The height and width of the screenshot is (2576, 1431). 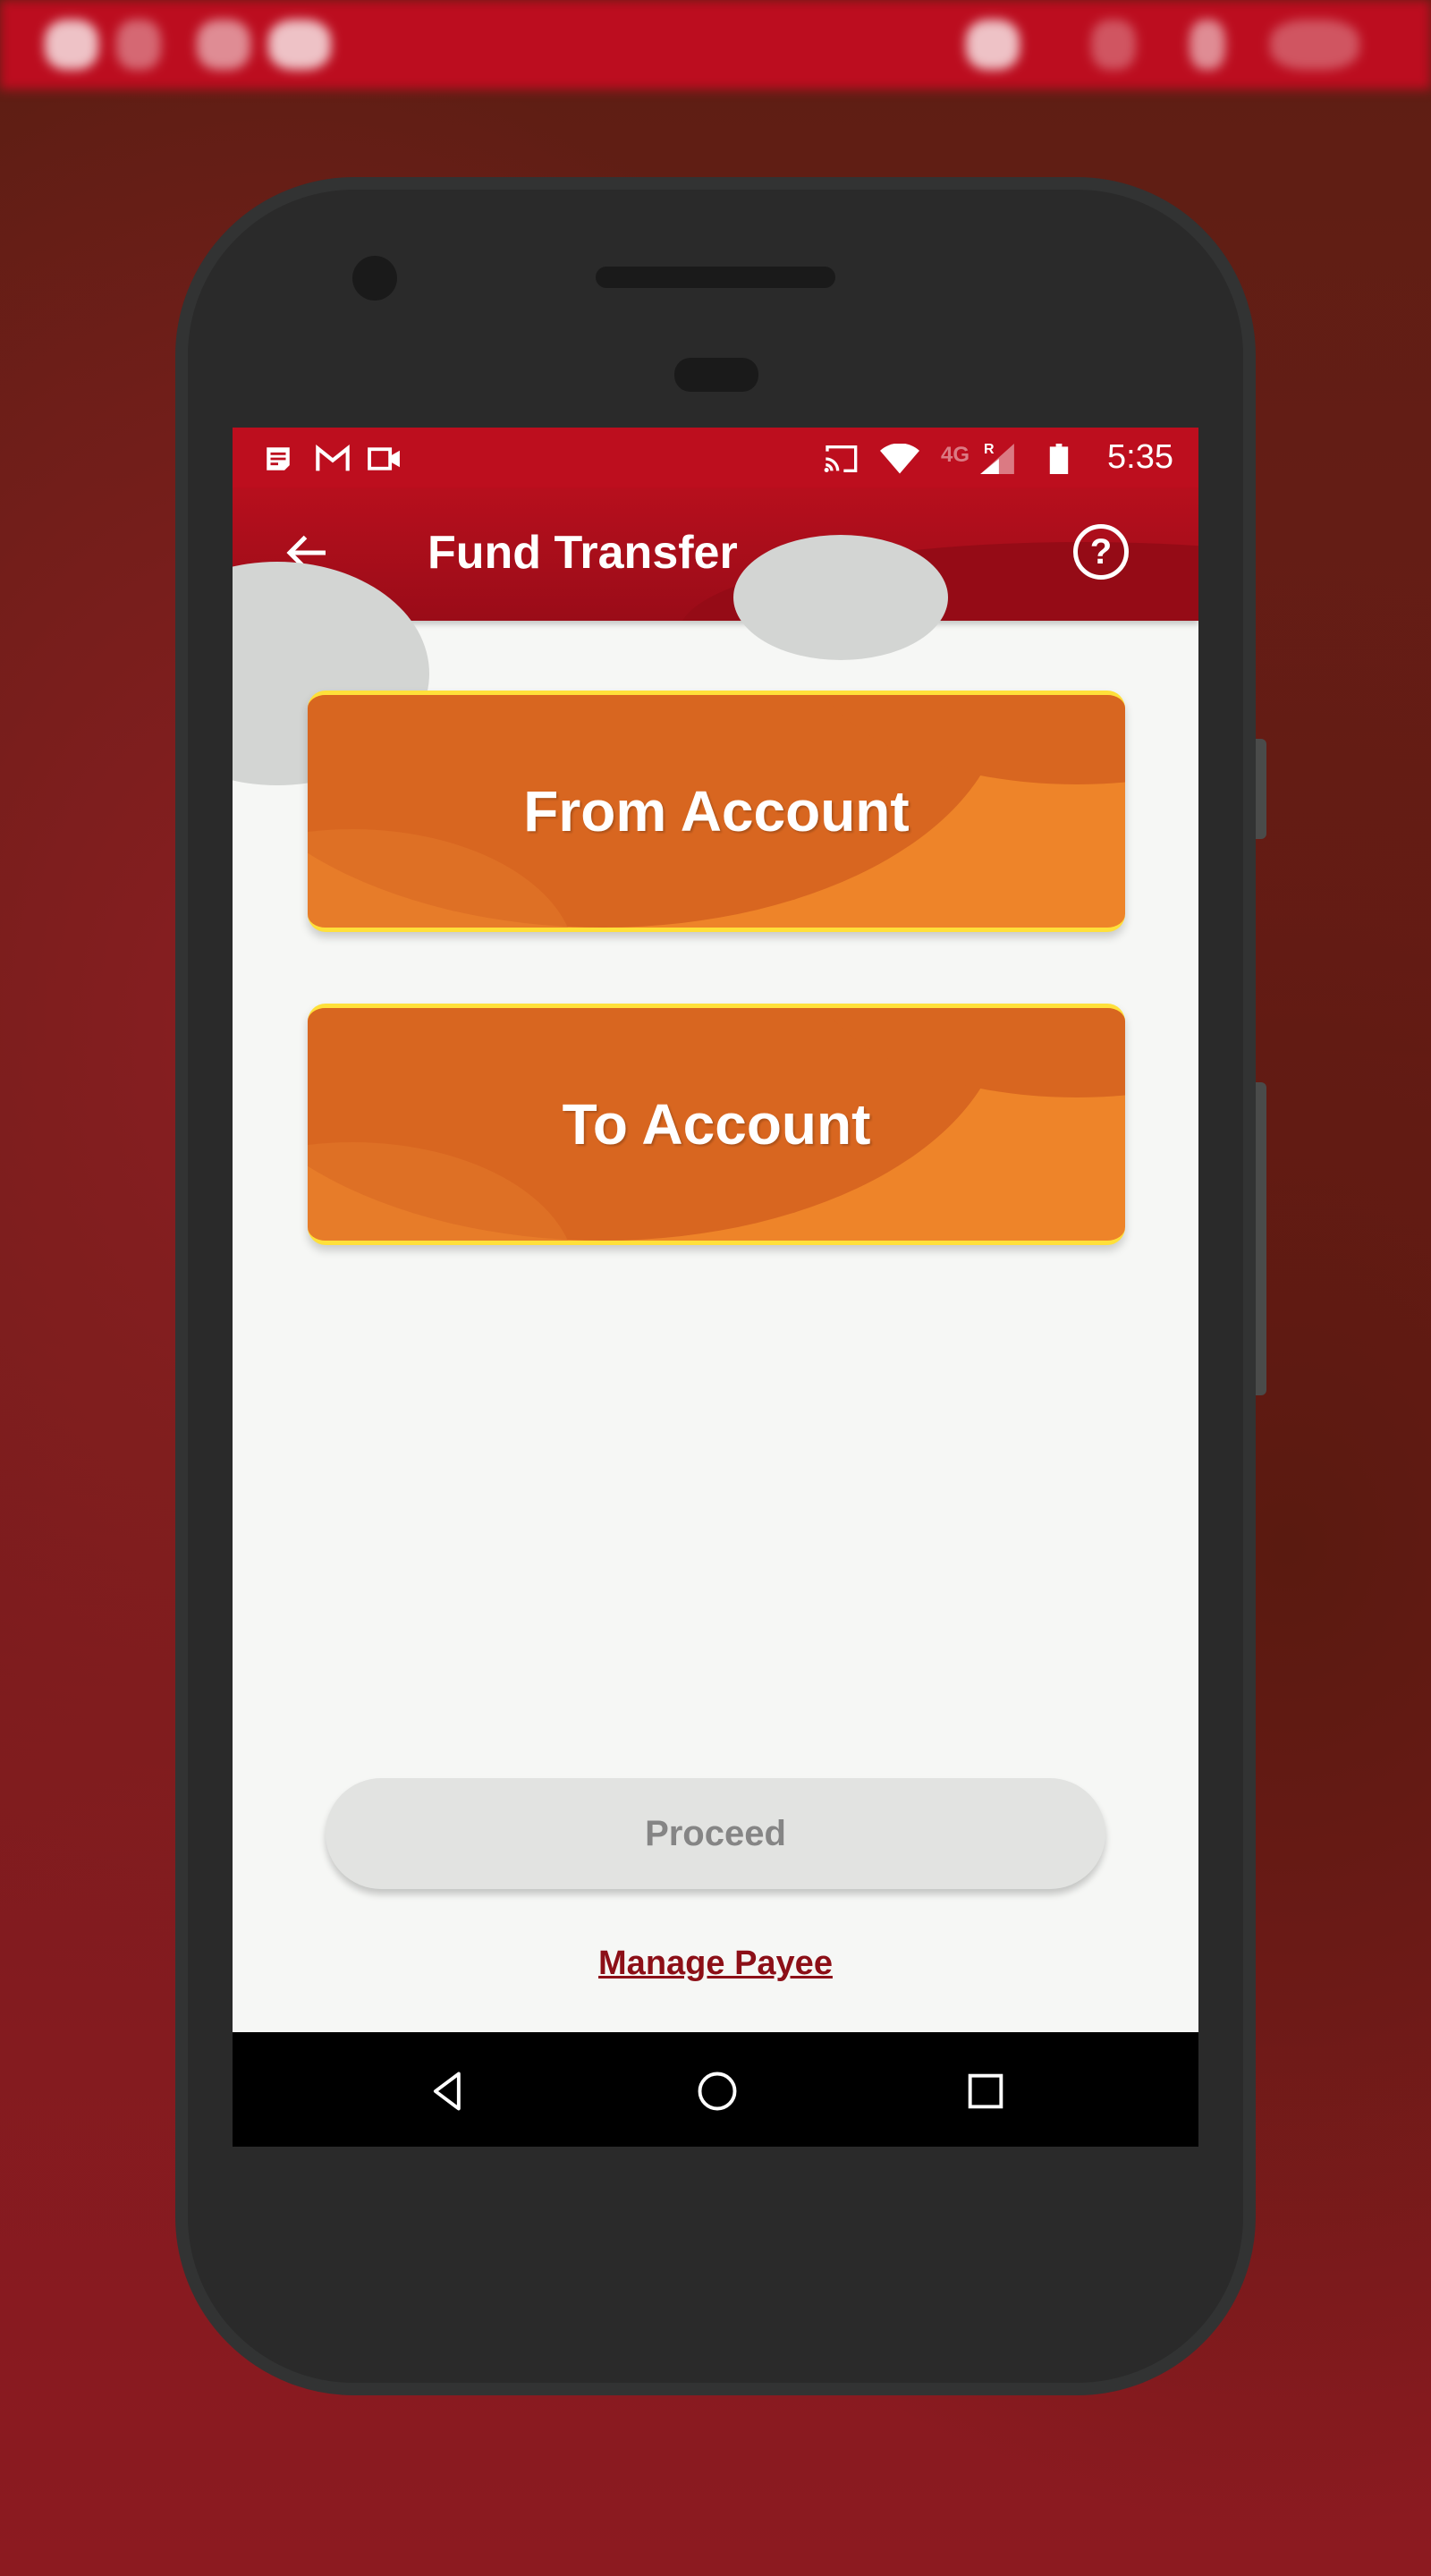 What do you see at coordinates (449, 2091) in the screenshot?
I see `nav-back-icon` at bounding box center [449, 2091].